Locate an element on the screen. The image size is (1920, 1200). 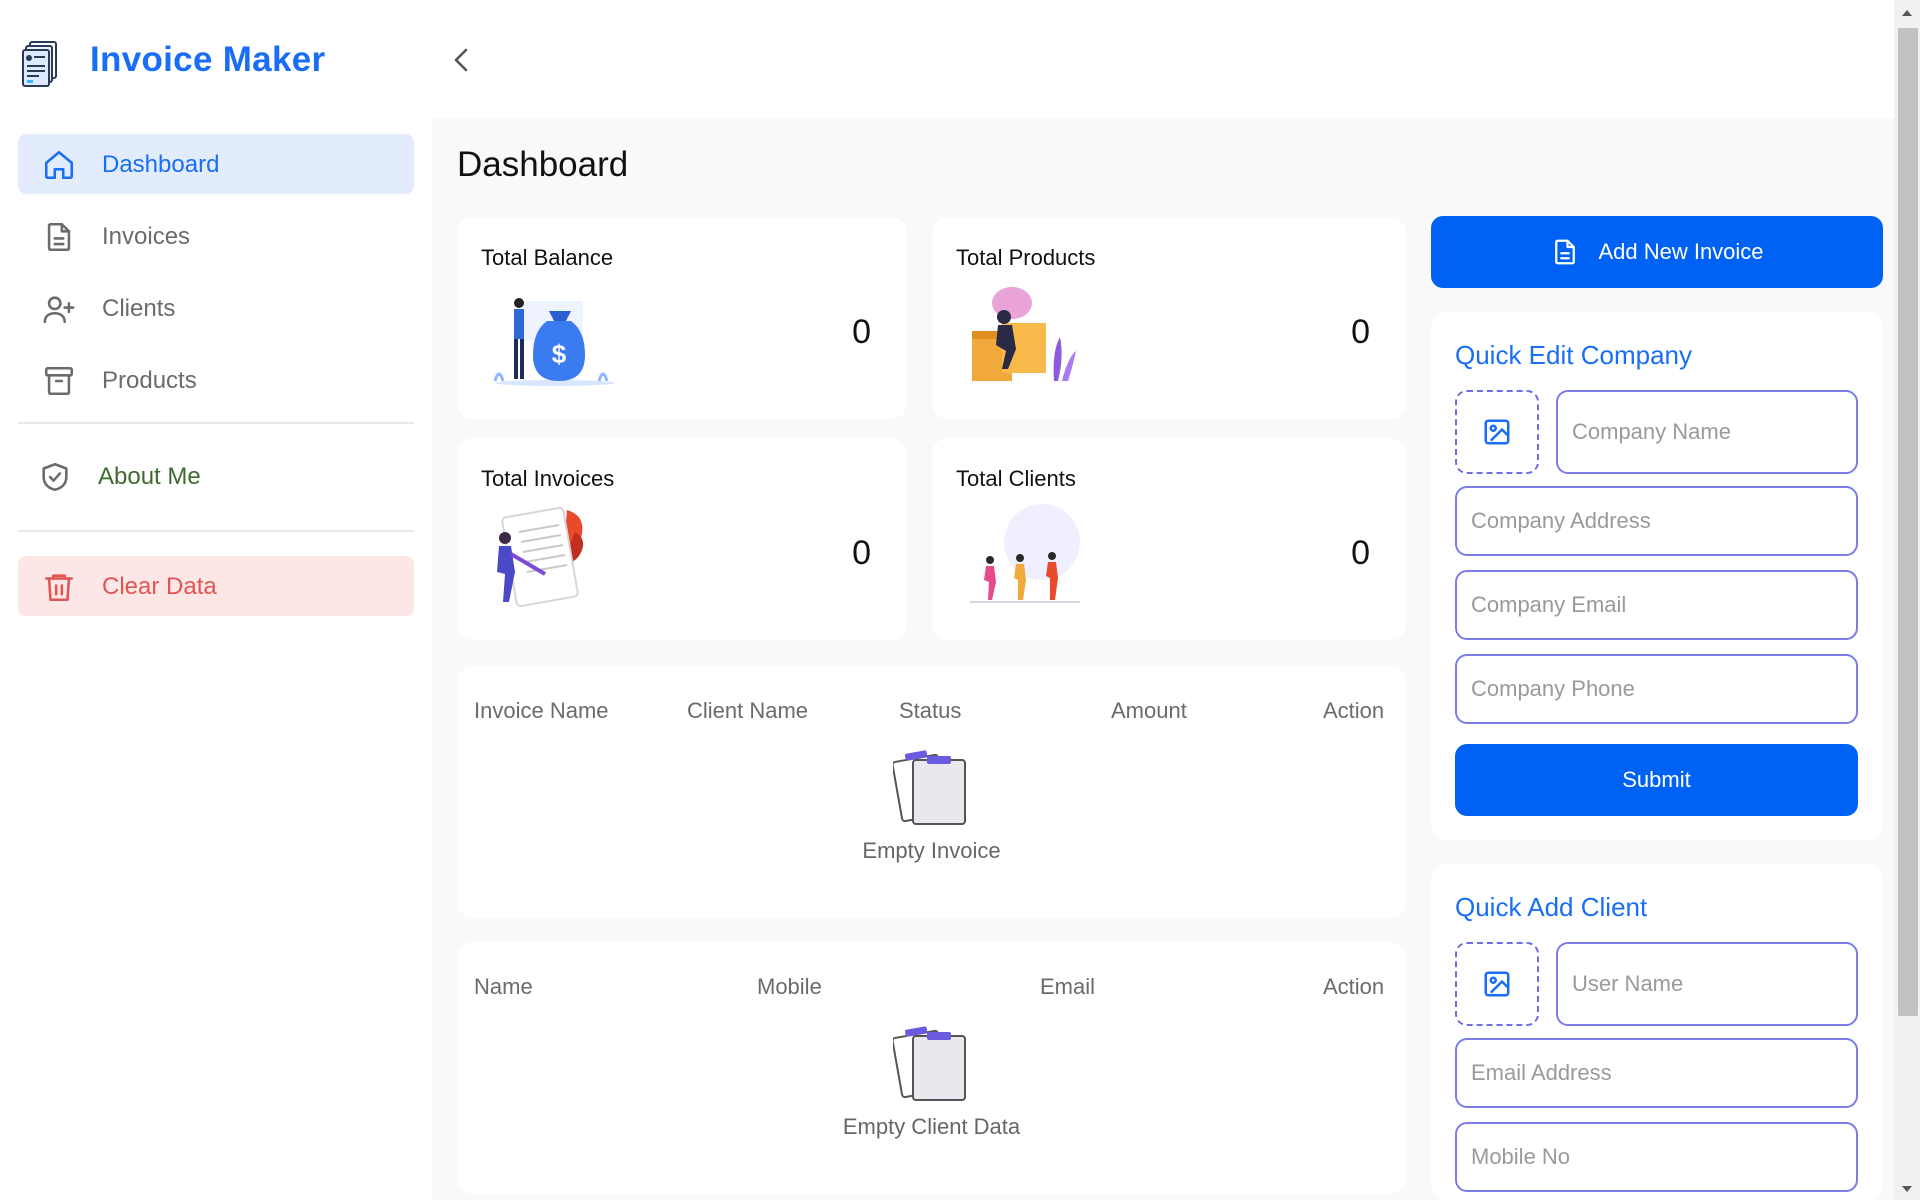
sidebar-item-label: Clear Data is located at coordinates (159, 586).